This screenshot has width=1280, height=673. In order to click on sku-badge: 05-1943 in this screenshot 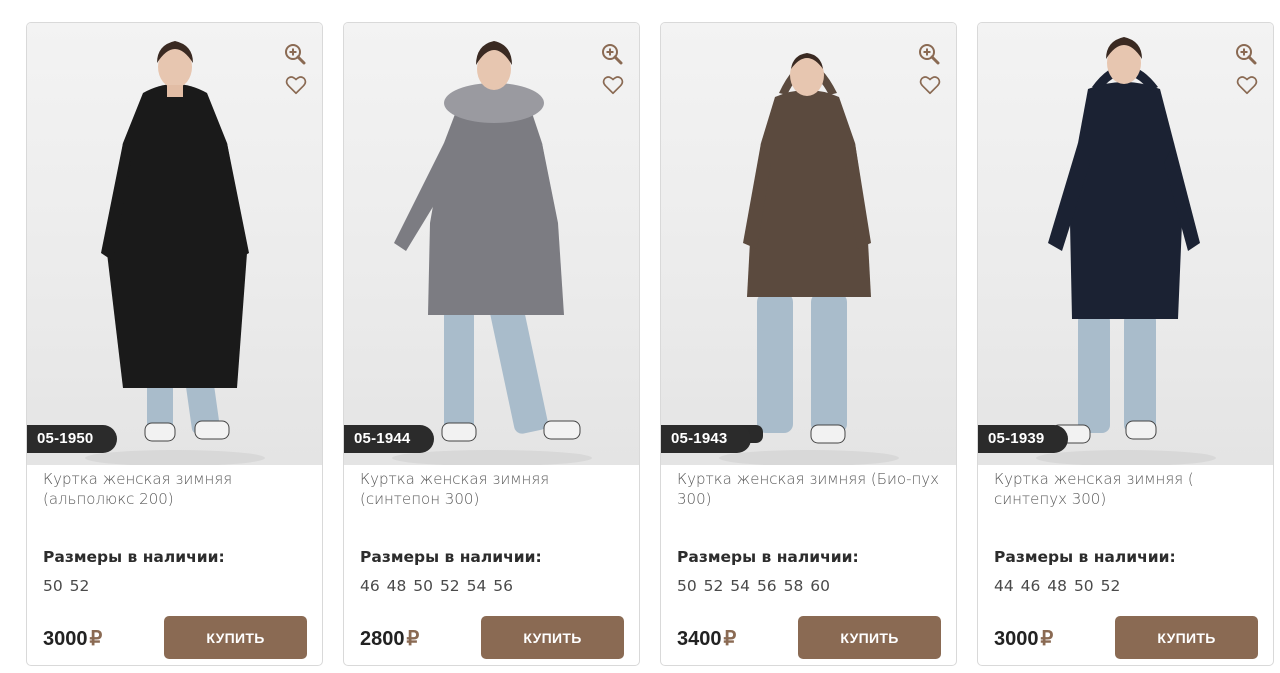, I will do `click(706, 439)`.